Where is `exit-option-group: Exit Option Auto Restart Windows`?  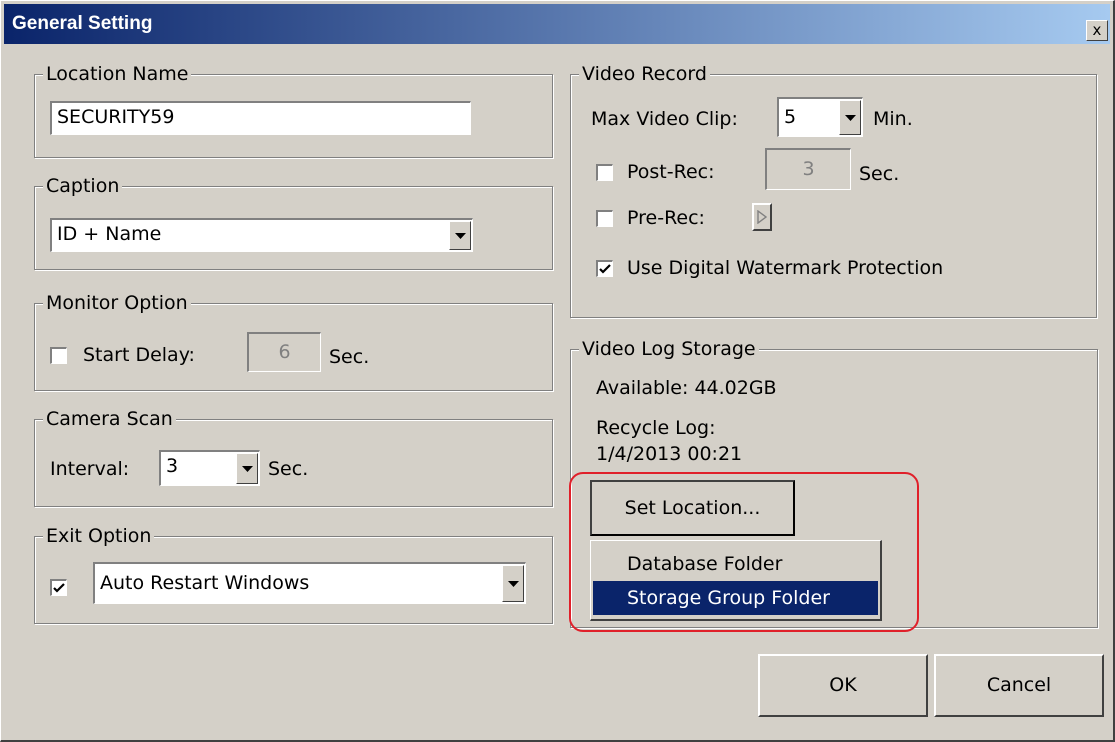 exit-option-group: Exit Option Auto Restart Windows is located at coordinates (293, 573).